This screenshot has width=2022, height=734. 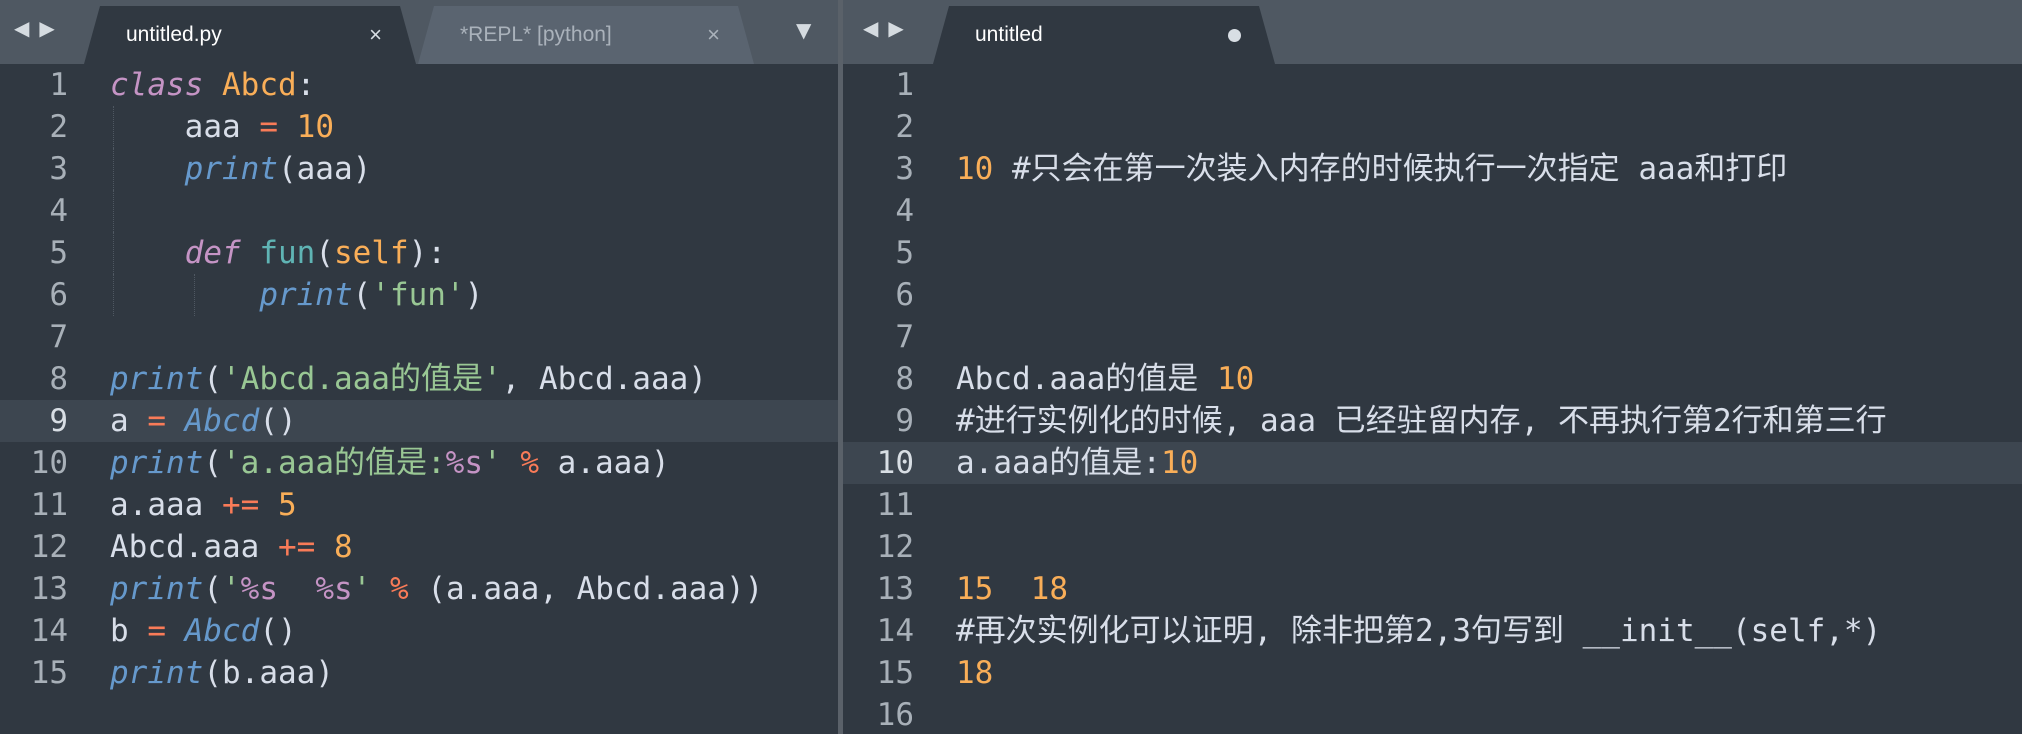 I want to click on tab-label: *REPL* [python], so click(x=536, y=34).